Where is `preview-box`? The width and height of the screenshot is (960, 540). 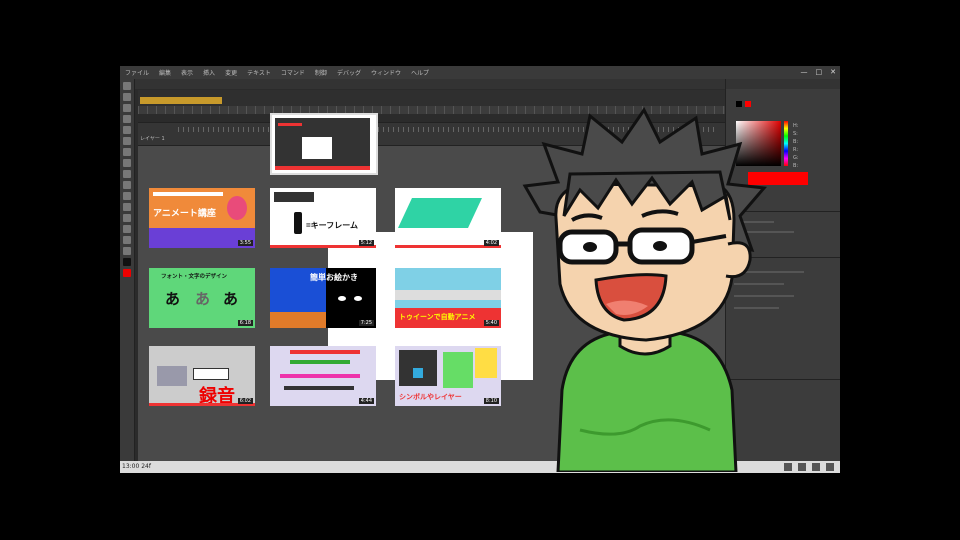 preview-box is located at coordinates (317, 148).